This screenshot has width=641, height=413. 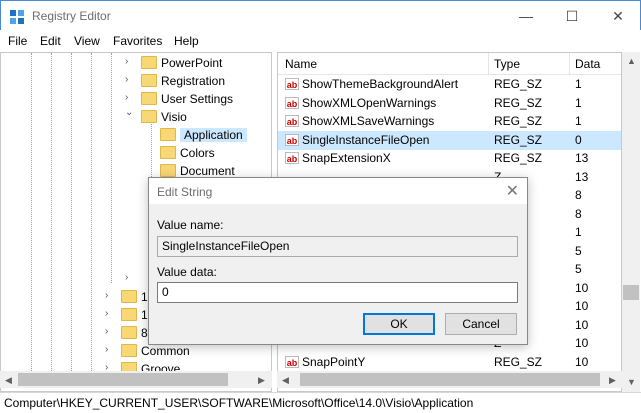 What do you see at coordinates (137, 41) in the screenshot?
I see `menu-favorites: Favorites` at bounding box center [137, 41].